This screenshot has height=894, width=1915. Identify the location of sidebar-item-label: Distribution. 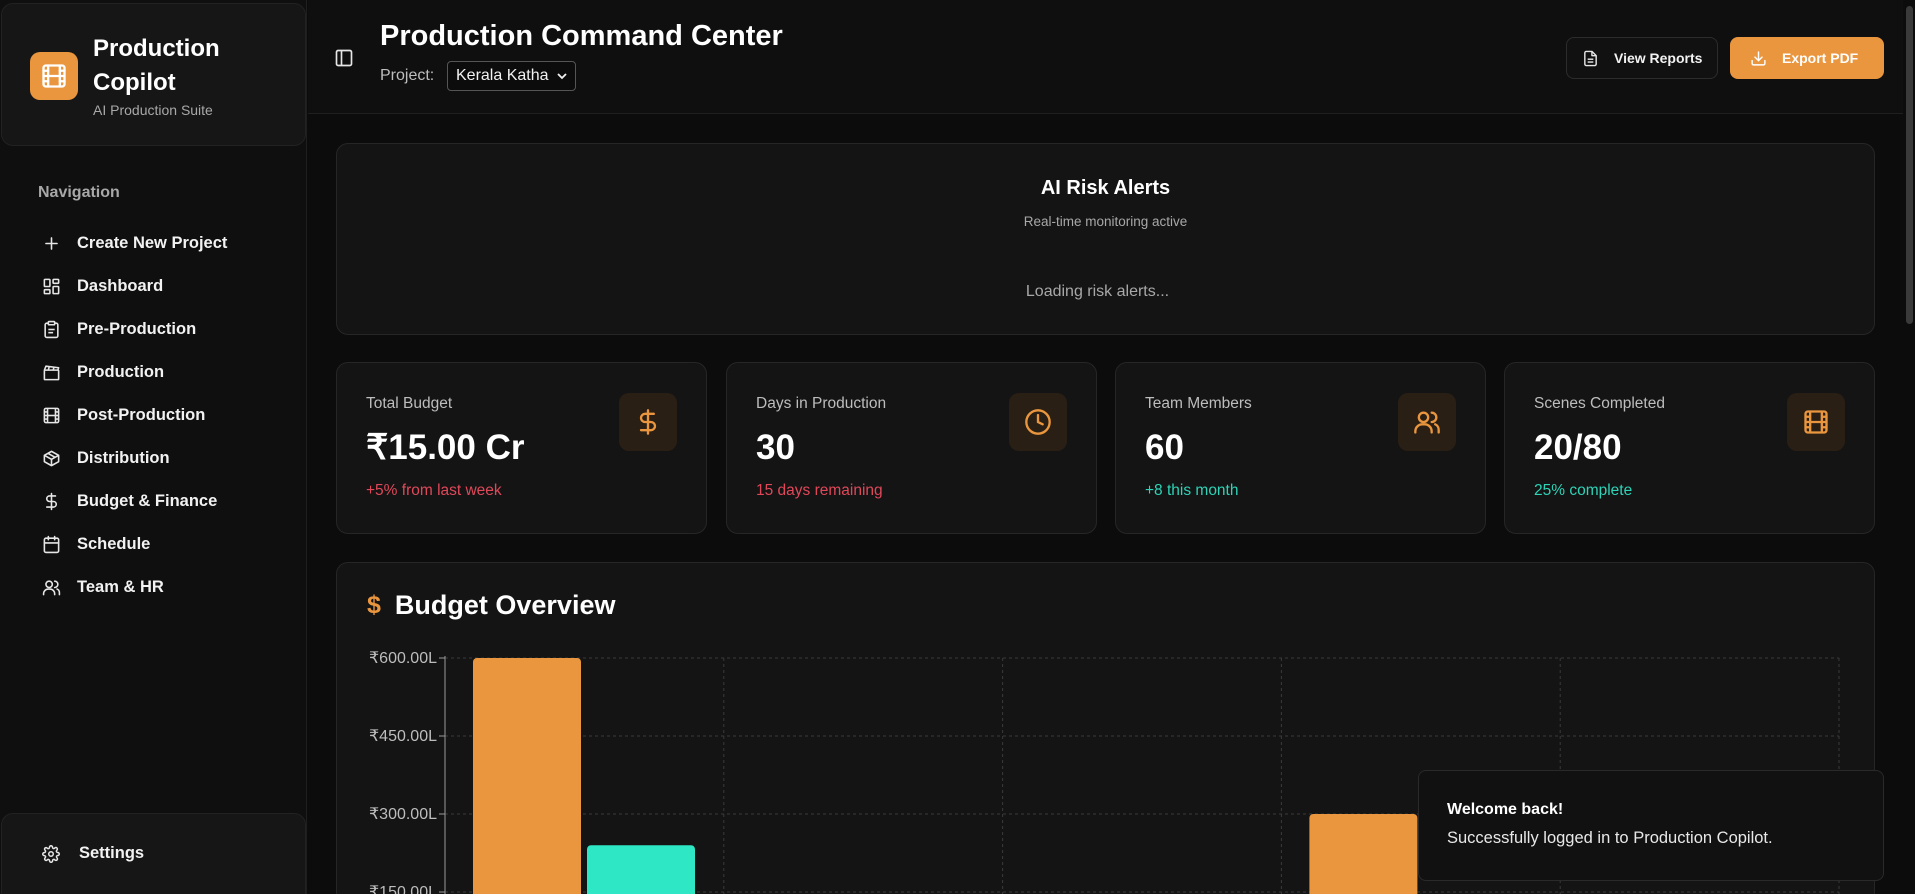
(123, 458).